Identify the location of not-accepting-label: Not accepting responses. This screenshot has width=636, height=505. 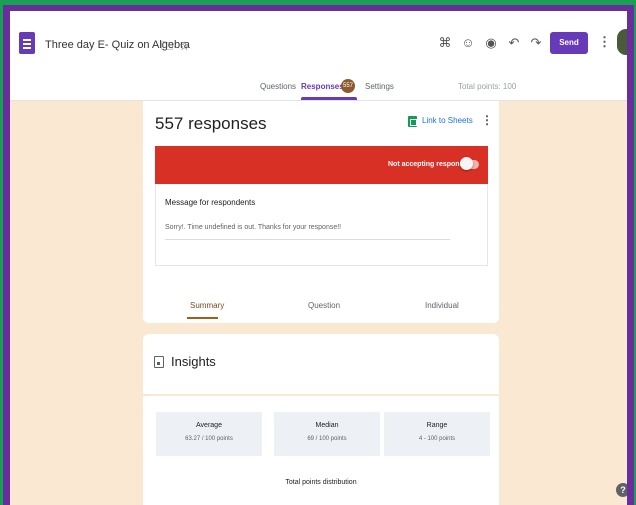
(430, 164).